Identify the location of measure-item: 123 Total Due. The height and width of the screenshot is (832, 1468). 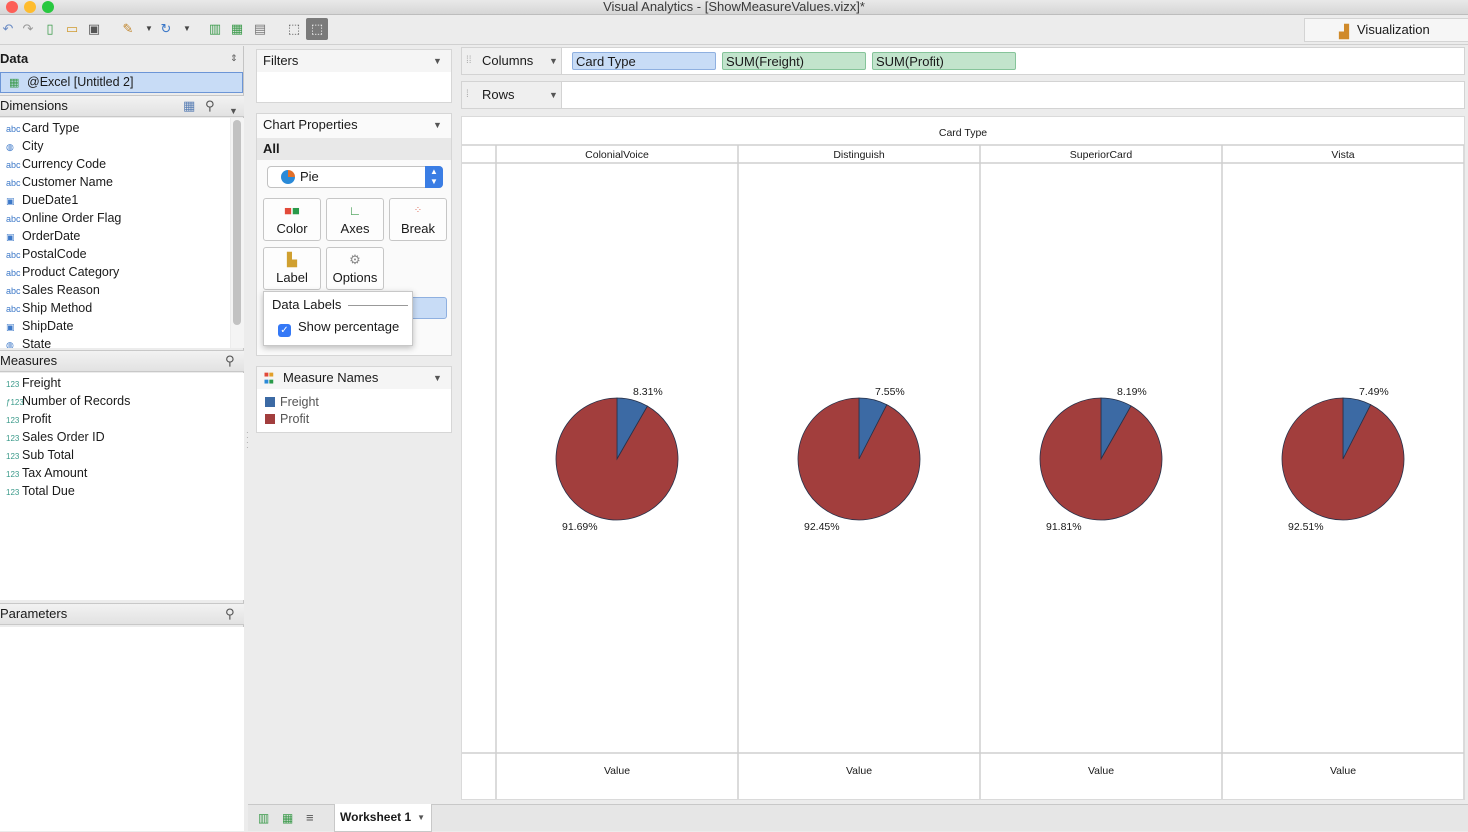
(37, 491).